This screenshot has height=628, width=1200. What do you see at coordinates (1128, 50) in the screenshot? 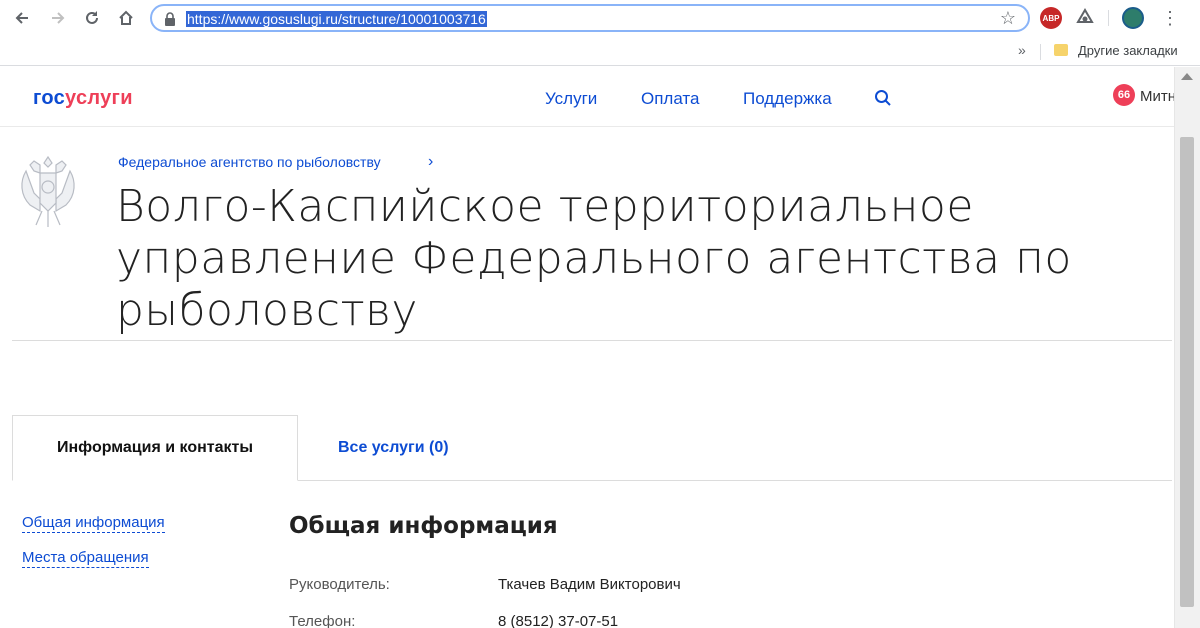
I see `other-bookmarks-folder: Другие закладки` at bounding box center [1128, 50].